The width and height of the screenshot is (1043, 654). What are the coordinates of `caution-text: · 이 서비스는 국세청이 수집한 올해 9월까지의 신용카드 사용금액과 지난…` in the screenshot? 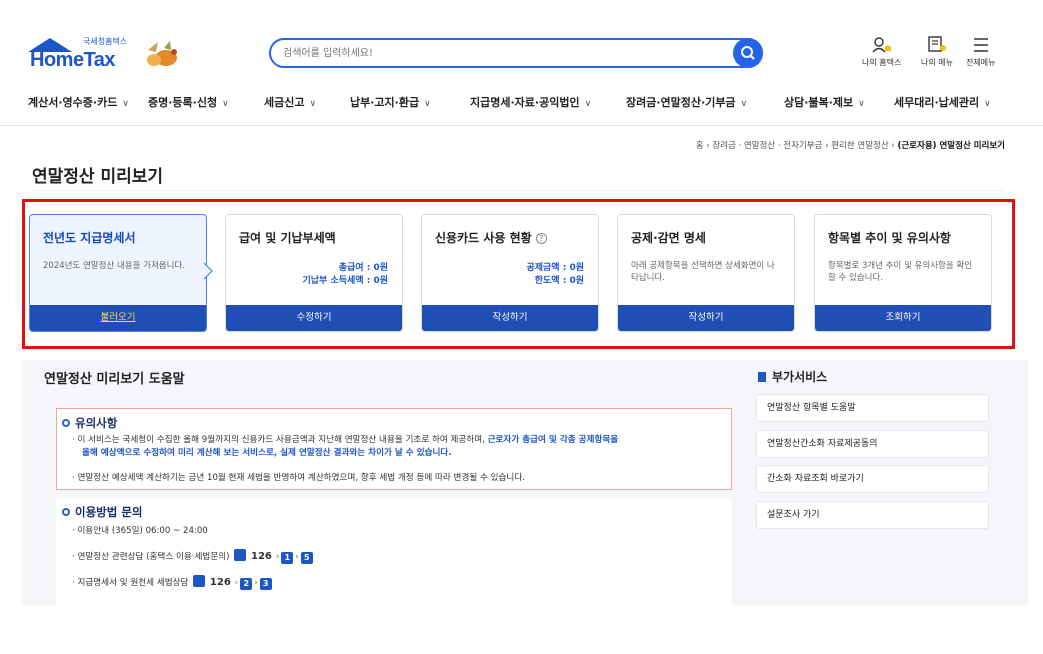 It's located at (280, 440).